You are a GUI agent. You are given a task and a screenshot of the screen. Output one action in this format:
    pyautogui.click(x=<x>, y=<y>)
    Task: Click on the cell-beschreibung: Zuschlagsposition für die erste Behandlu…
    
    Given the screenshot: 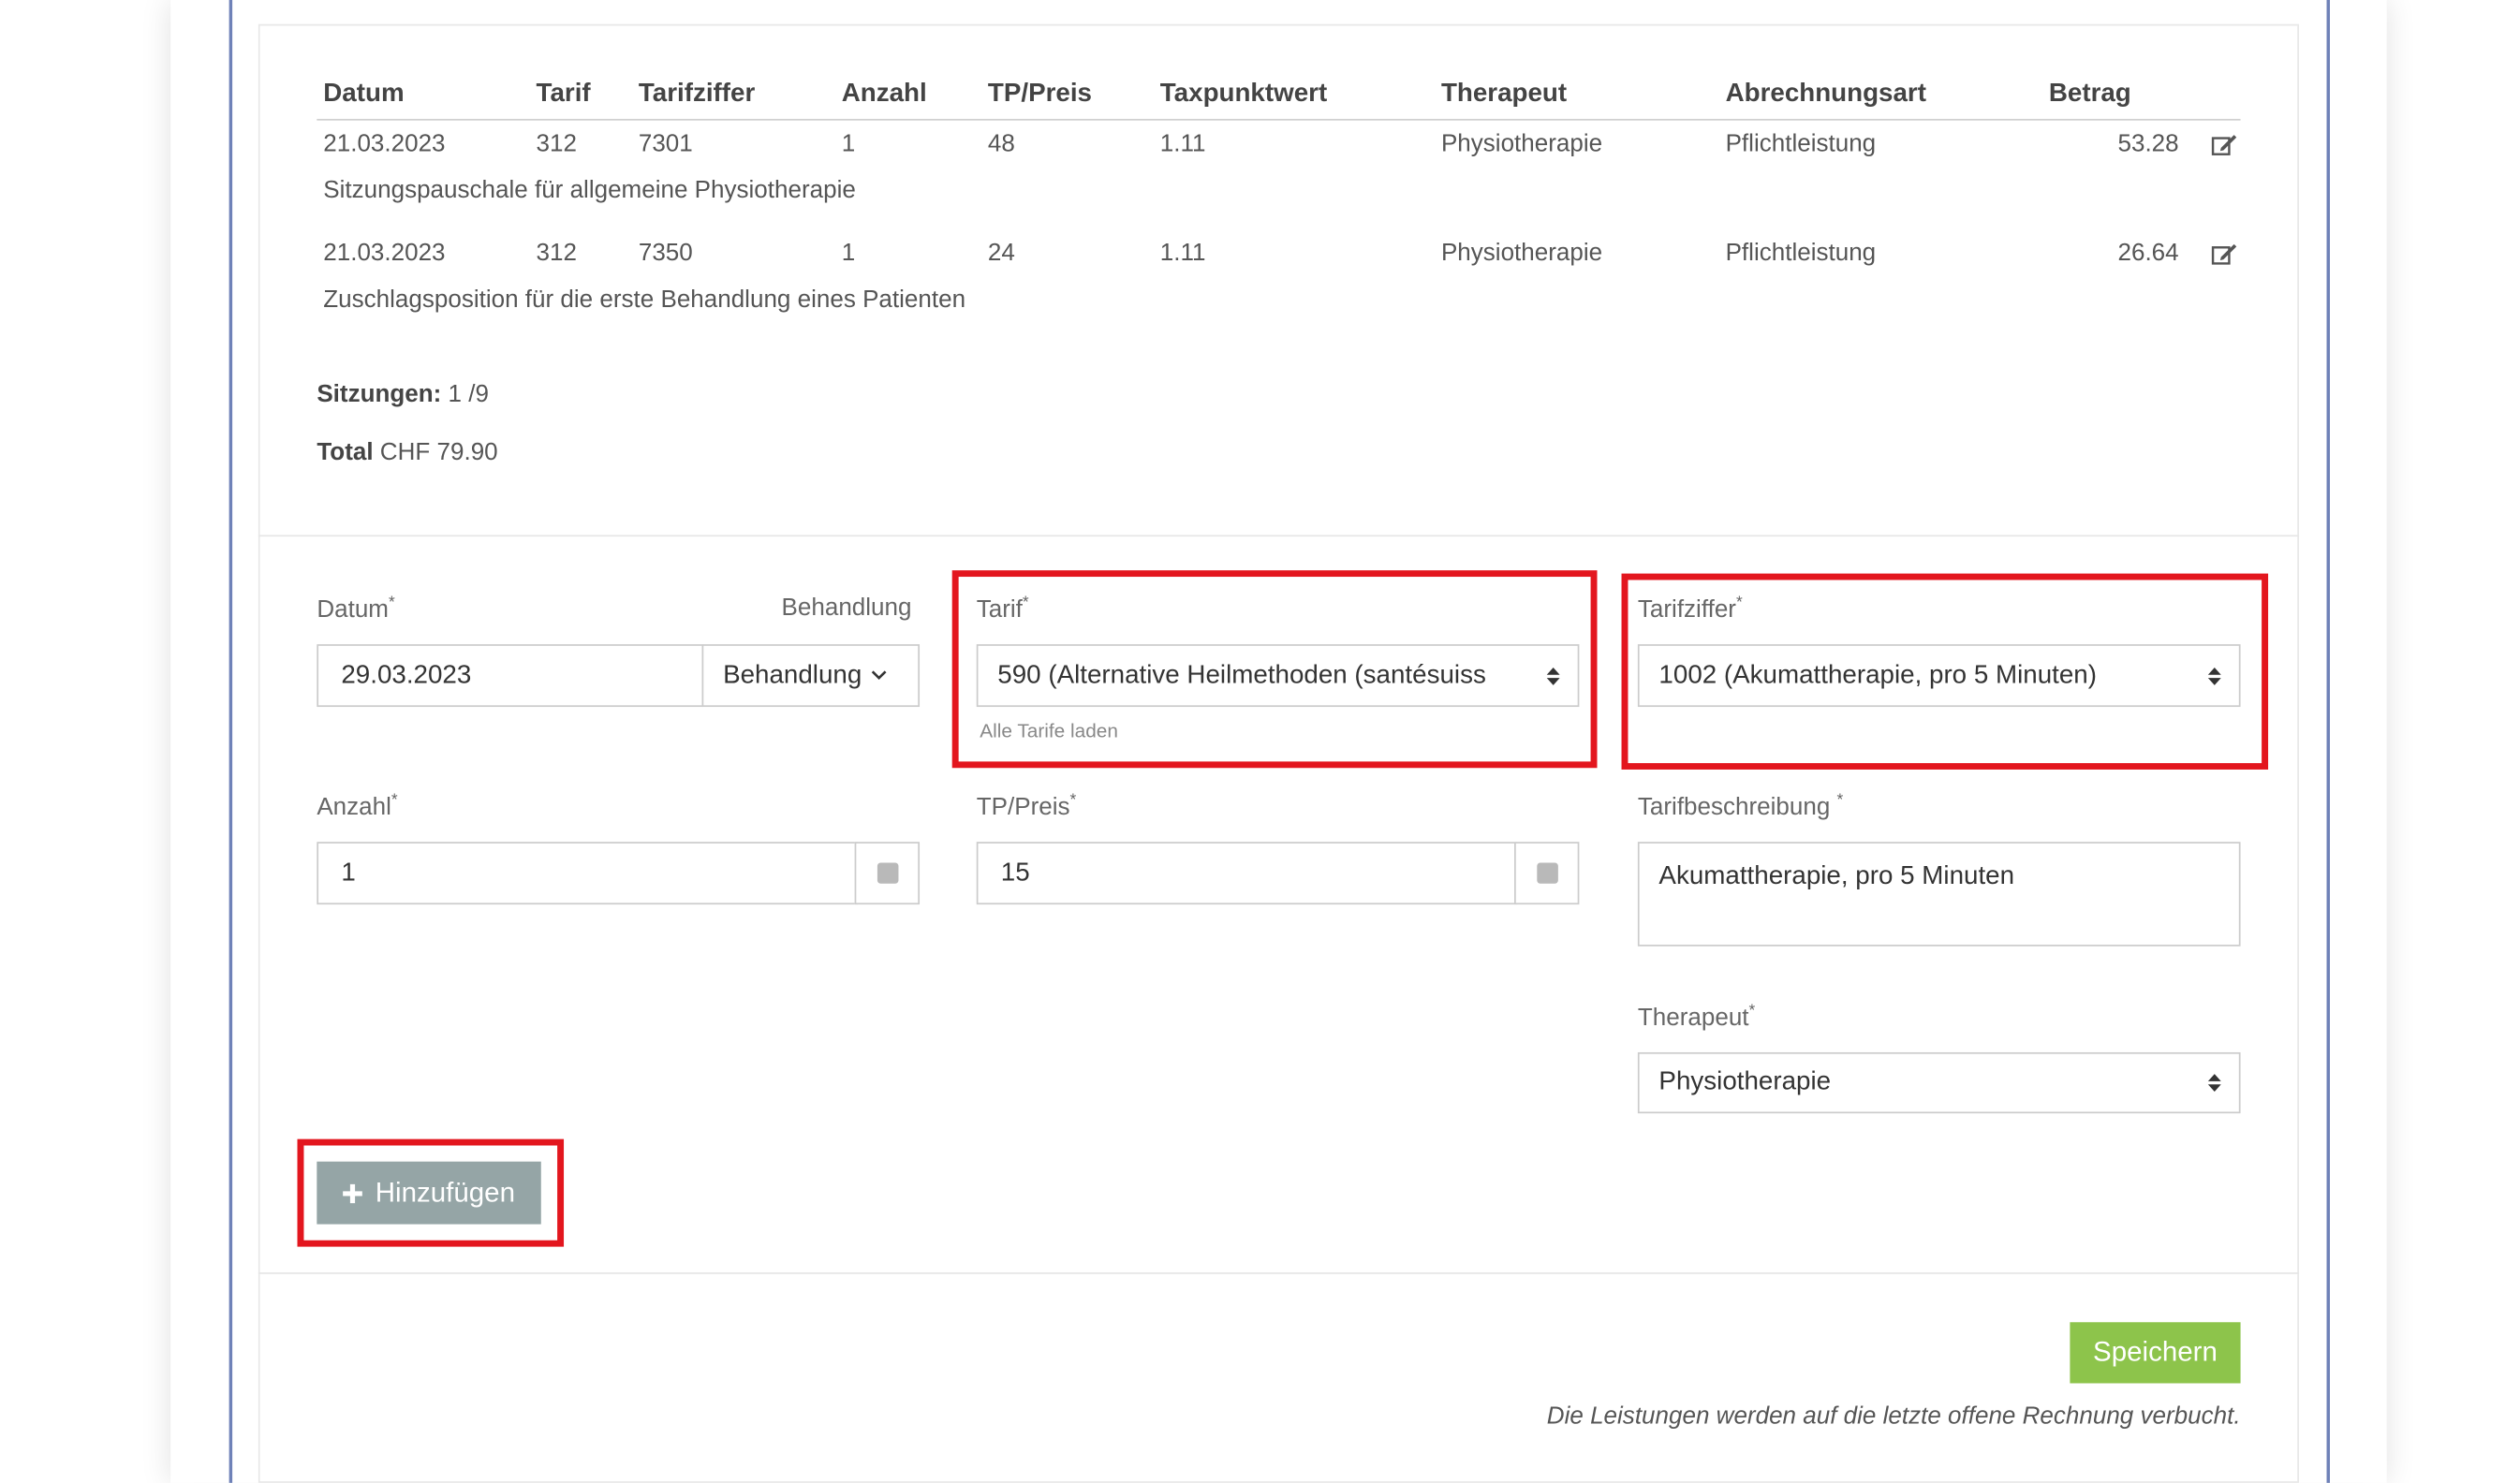 What is the action you would take?
    pyautogui.click(x=644, y=300)
    